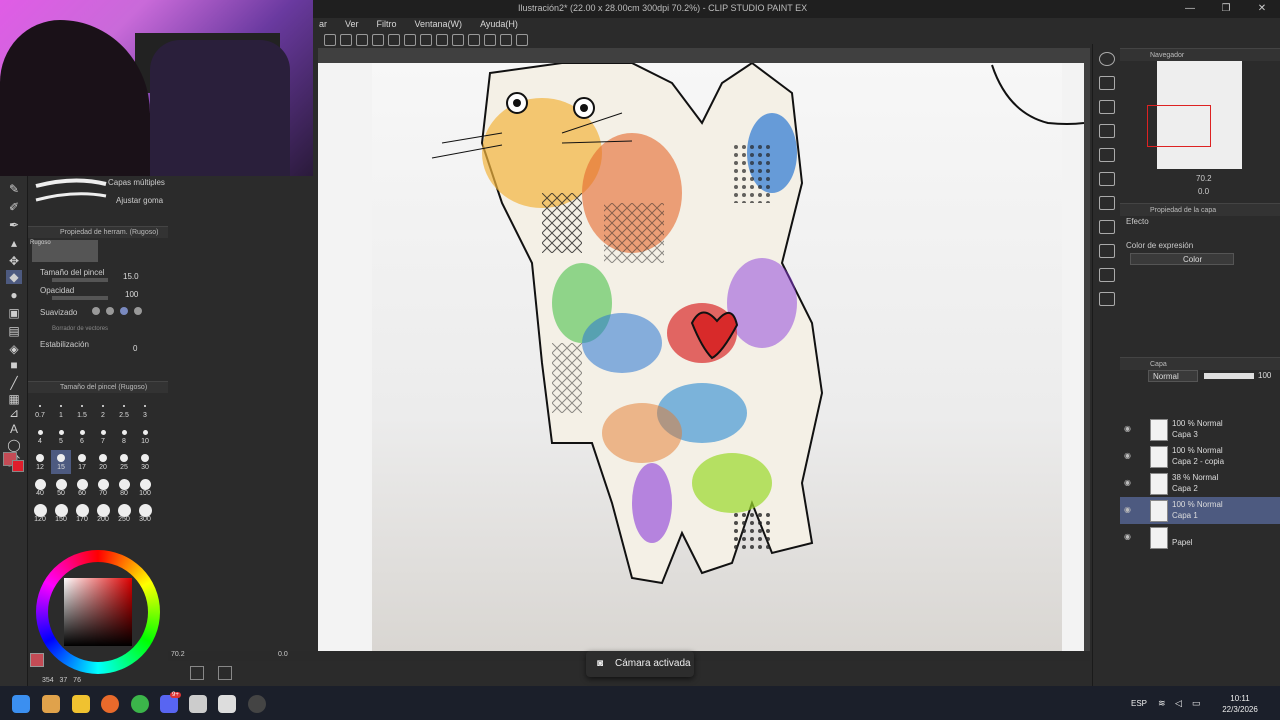  Describe the element at coordinates (1200, 510) in the screenshot. I see `layer-row: ◉ 100 % Normal Capa 1` at that location.